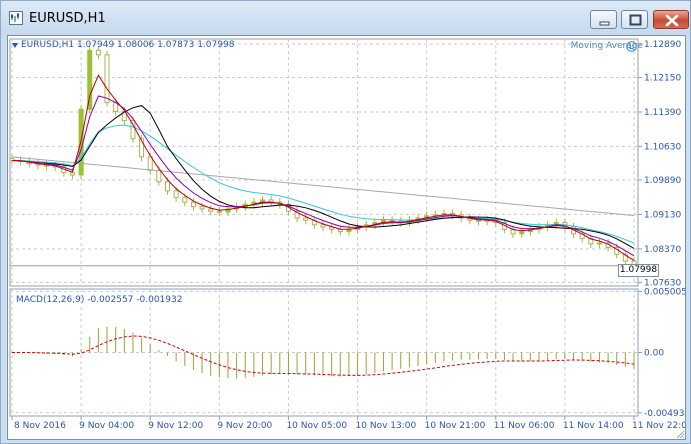  I want to click on maximize-icon, so click(635, 20).